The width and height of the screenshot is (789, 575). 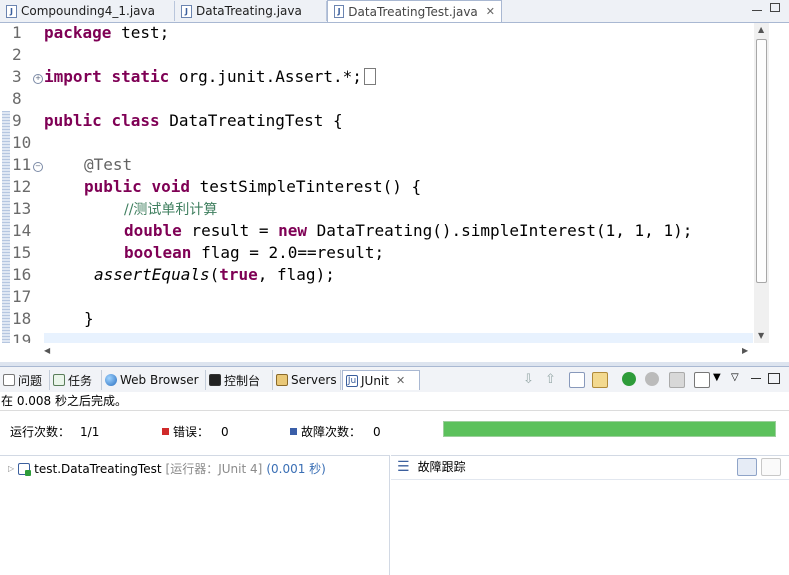 What do you see at coordinates (677, 380) in the screenshot?
I see `stop-icon` at bounding box center [677, 380].